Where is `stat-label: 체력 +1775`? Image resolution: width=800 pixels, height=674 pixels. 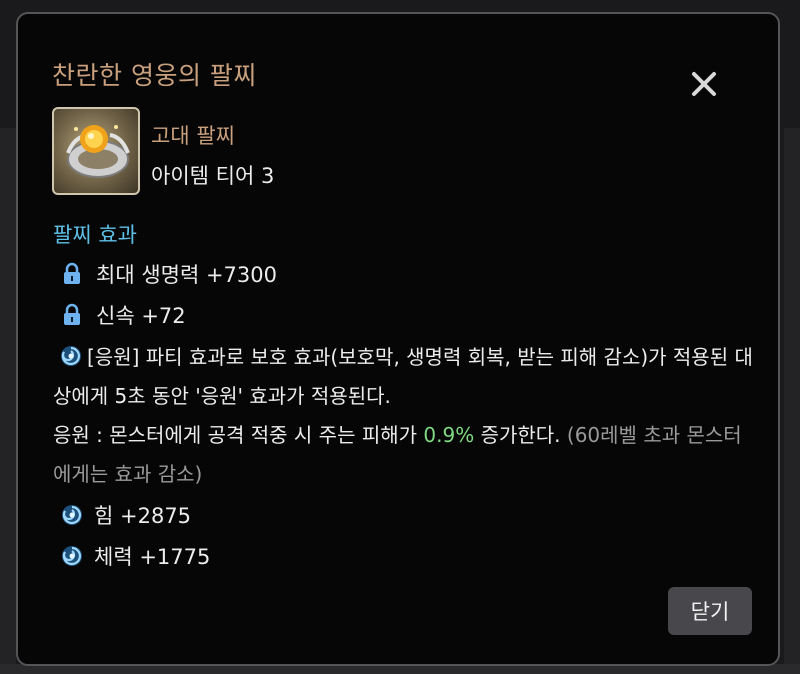
stat-label: 체력 +1775 is located at coordinates (152, 557).